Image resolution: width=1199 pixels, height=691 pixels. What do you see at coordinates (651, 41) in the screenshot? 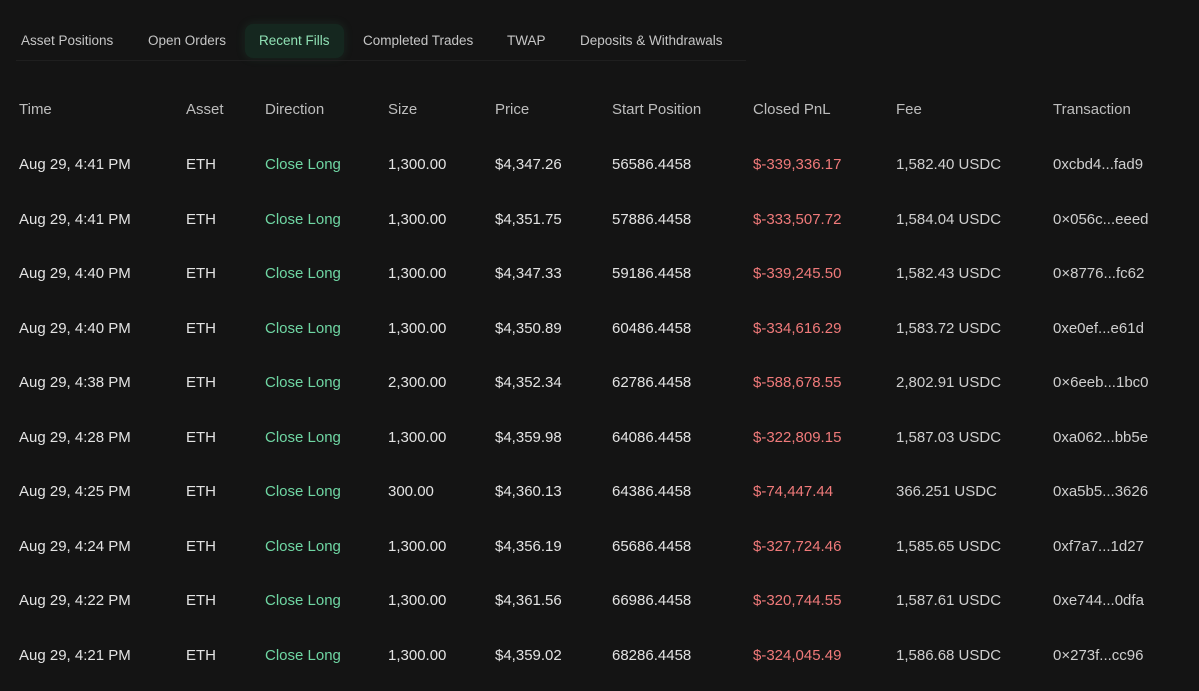
I see `tab-deposits-withdrawals: Deposits & Withdrawals` at bounding box center [651, 41].